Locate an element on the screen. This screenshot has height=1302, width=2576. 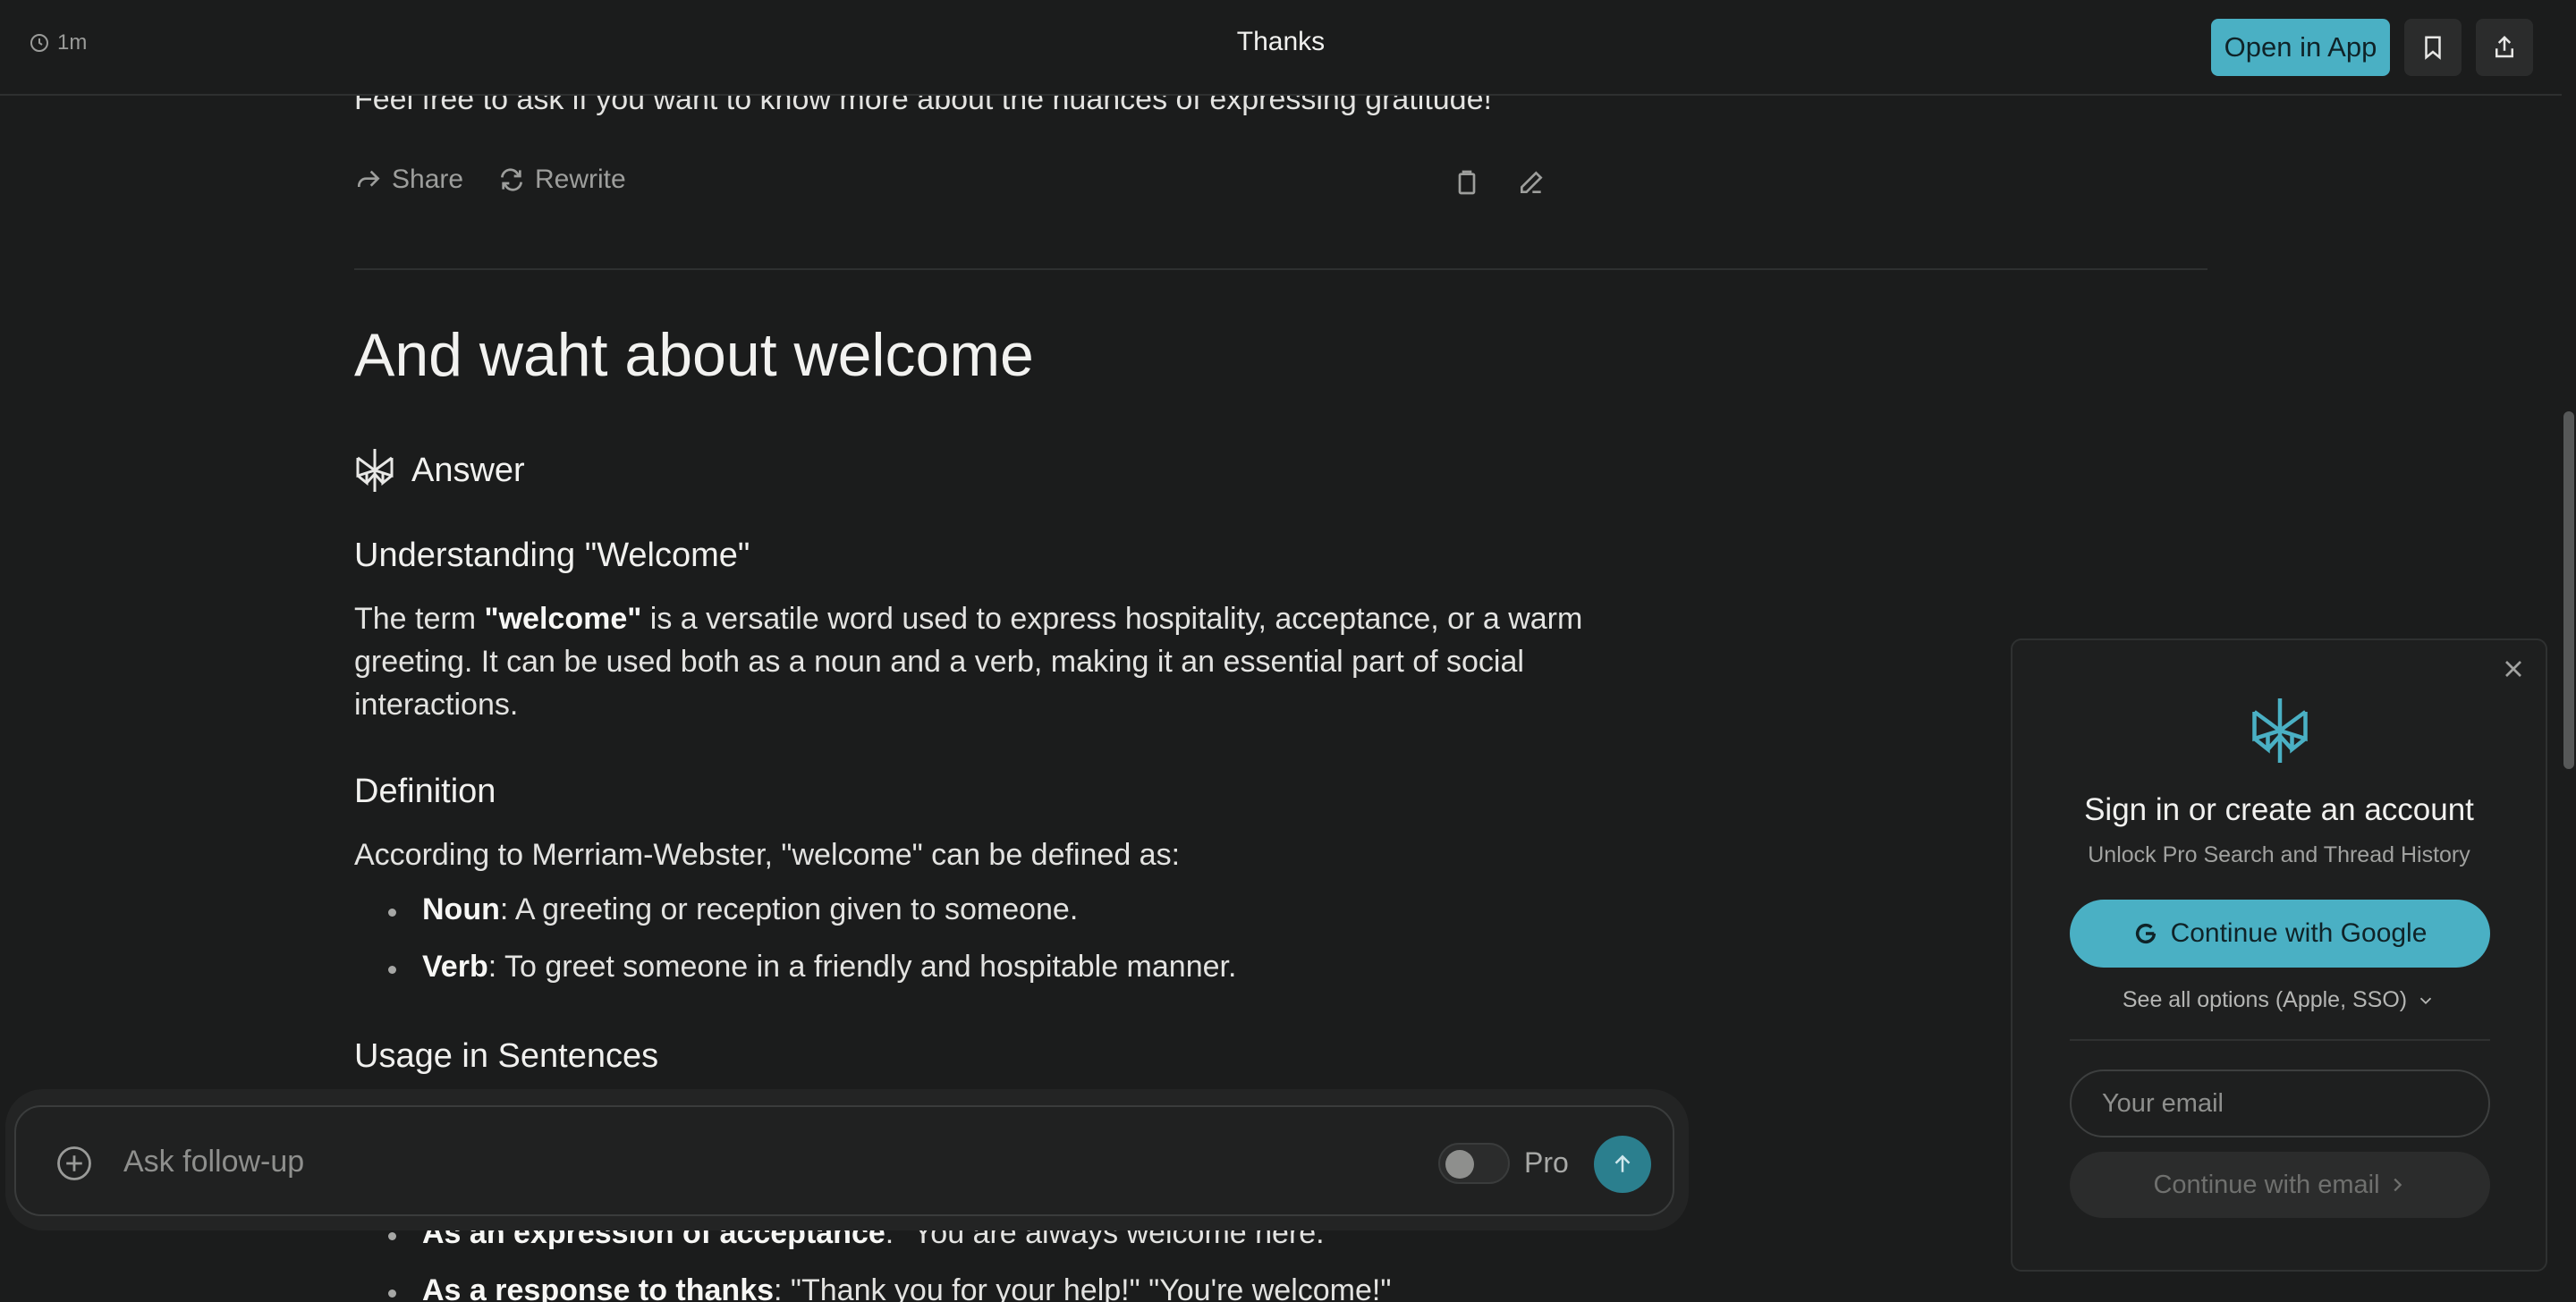
page-title: Thanks is located at coordinates (1281, 41).